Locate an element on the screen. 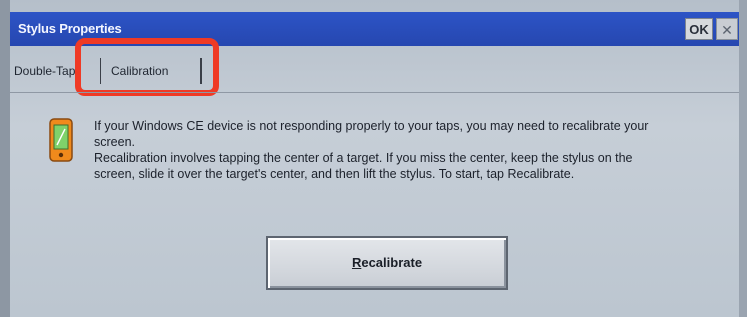 This screenshot has width=747, height=317. close-icon: ✕ is located at coordinates (727, 30).